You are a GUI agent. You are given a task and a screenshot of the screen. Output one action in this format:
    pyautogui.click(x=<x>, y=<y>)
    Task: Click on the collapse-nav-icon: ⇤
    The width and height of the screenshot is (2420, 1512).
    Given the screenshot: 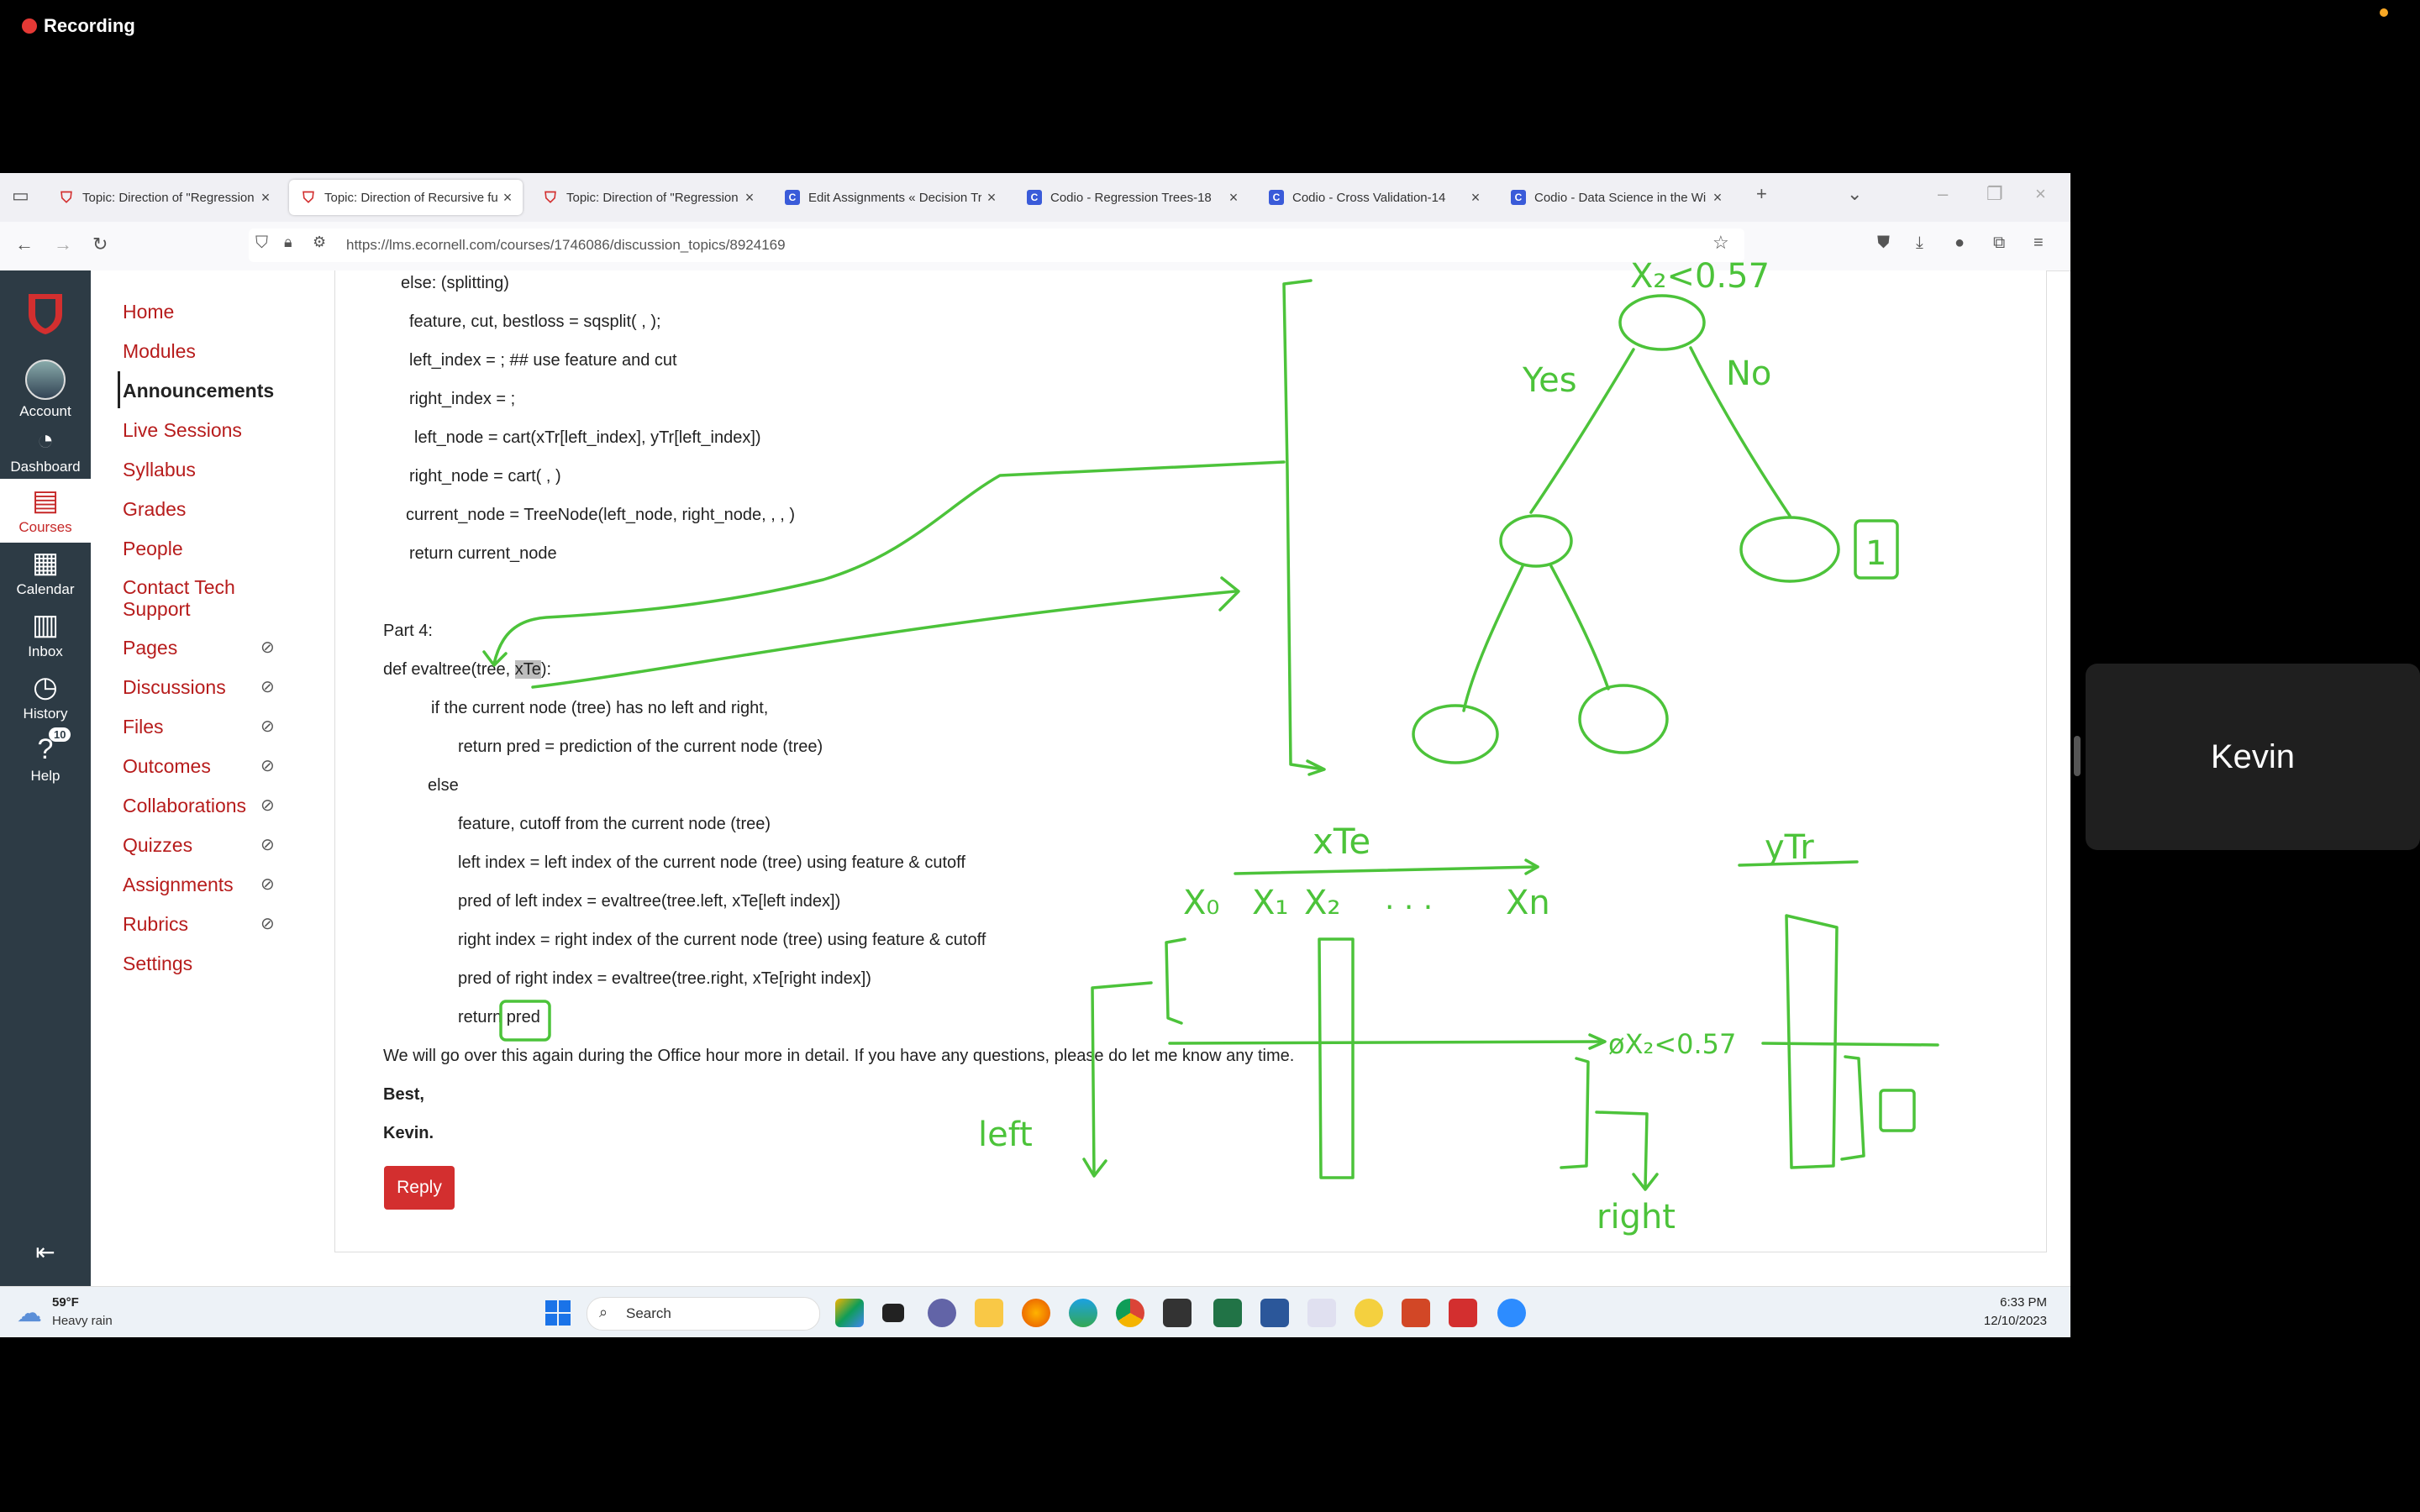 What is the action you would take?
    pyautogui.click(x=45, y=1252)
    